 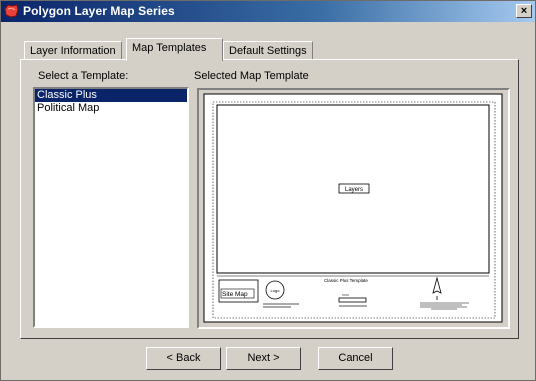 I want to click on site-map-box: Site Map, so click(x=238, y=291).